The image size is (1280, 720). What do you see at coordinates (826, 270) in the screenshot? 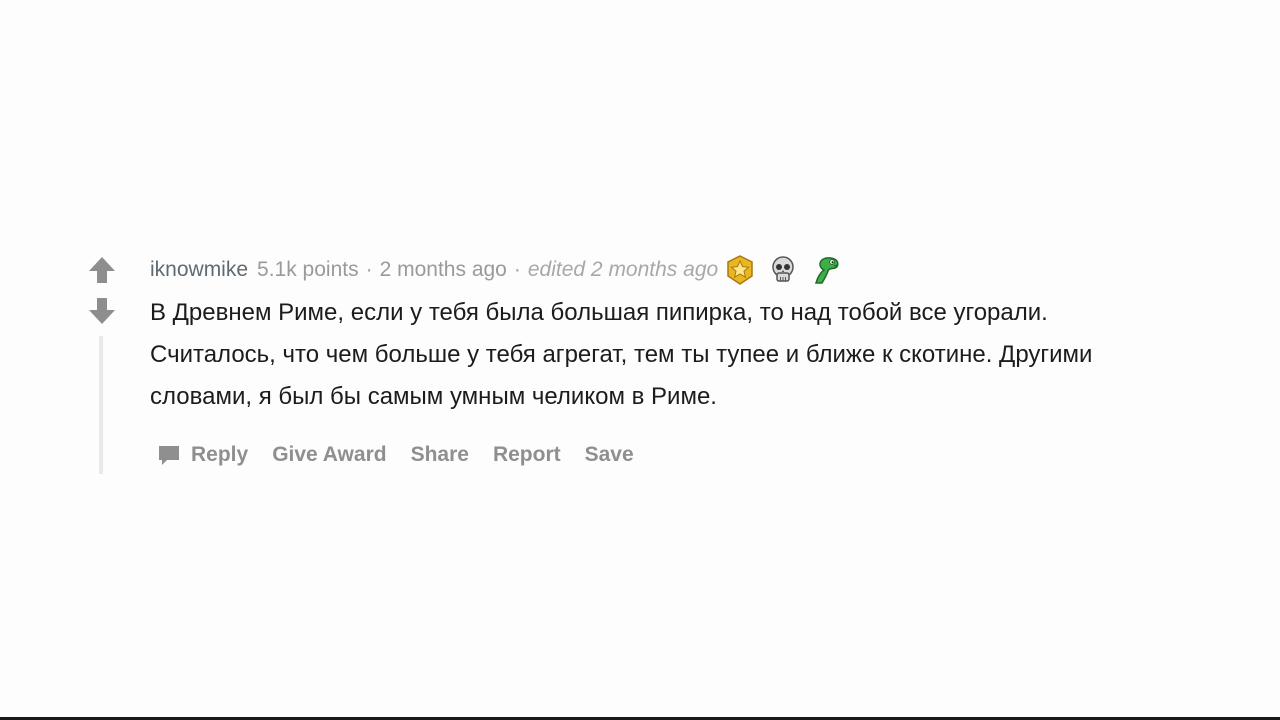
I see `green-creature-award-icon` at bounding box center [826, 270].